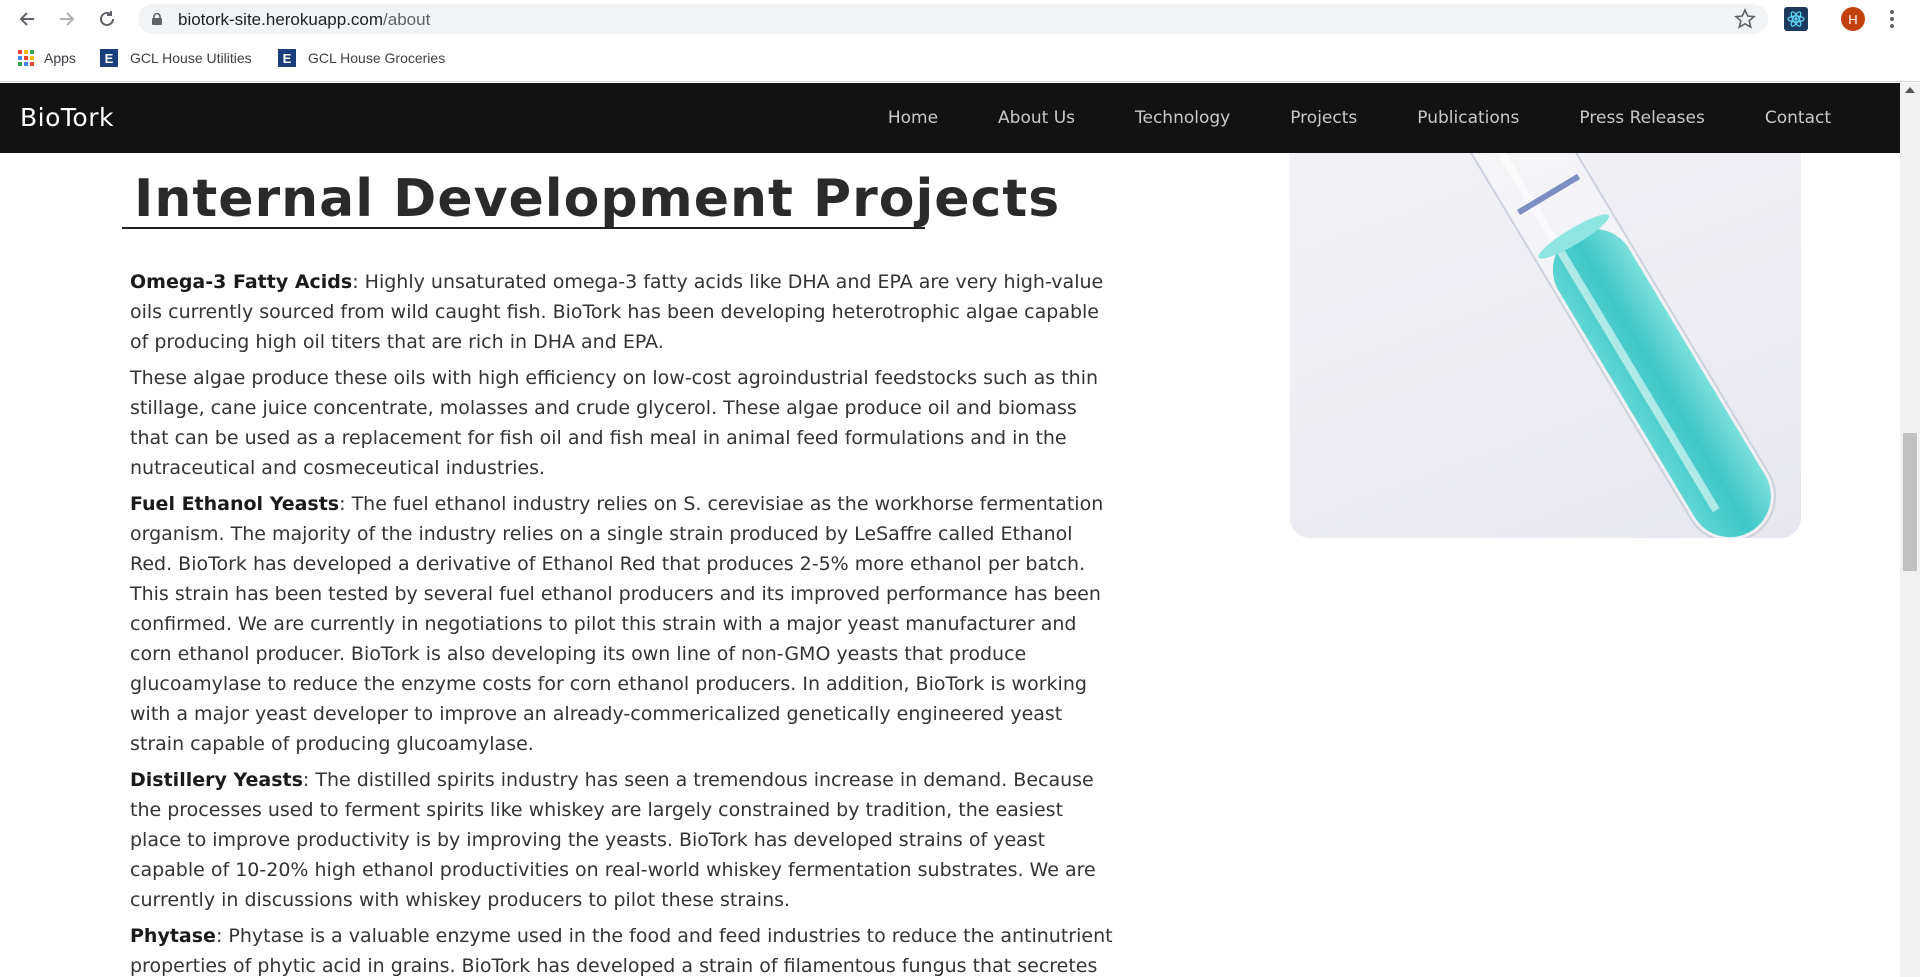 The height and width of the screenshot is (977, 1920). What do you see at coordinates (913, 118) in the screenshot?
I see `nav-home: Home` at bounding box center [913, 118].